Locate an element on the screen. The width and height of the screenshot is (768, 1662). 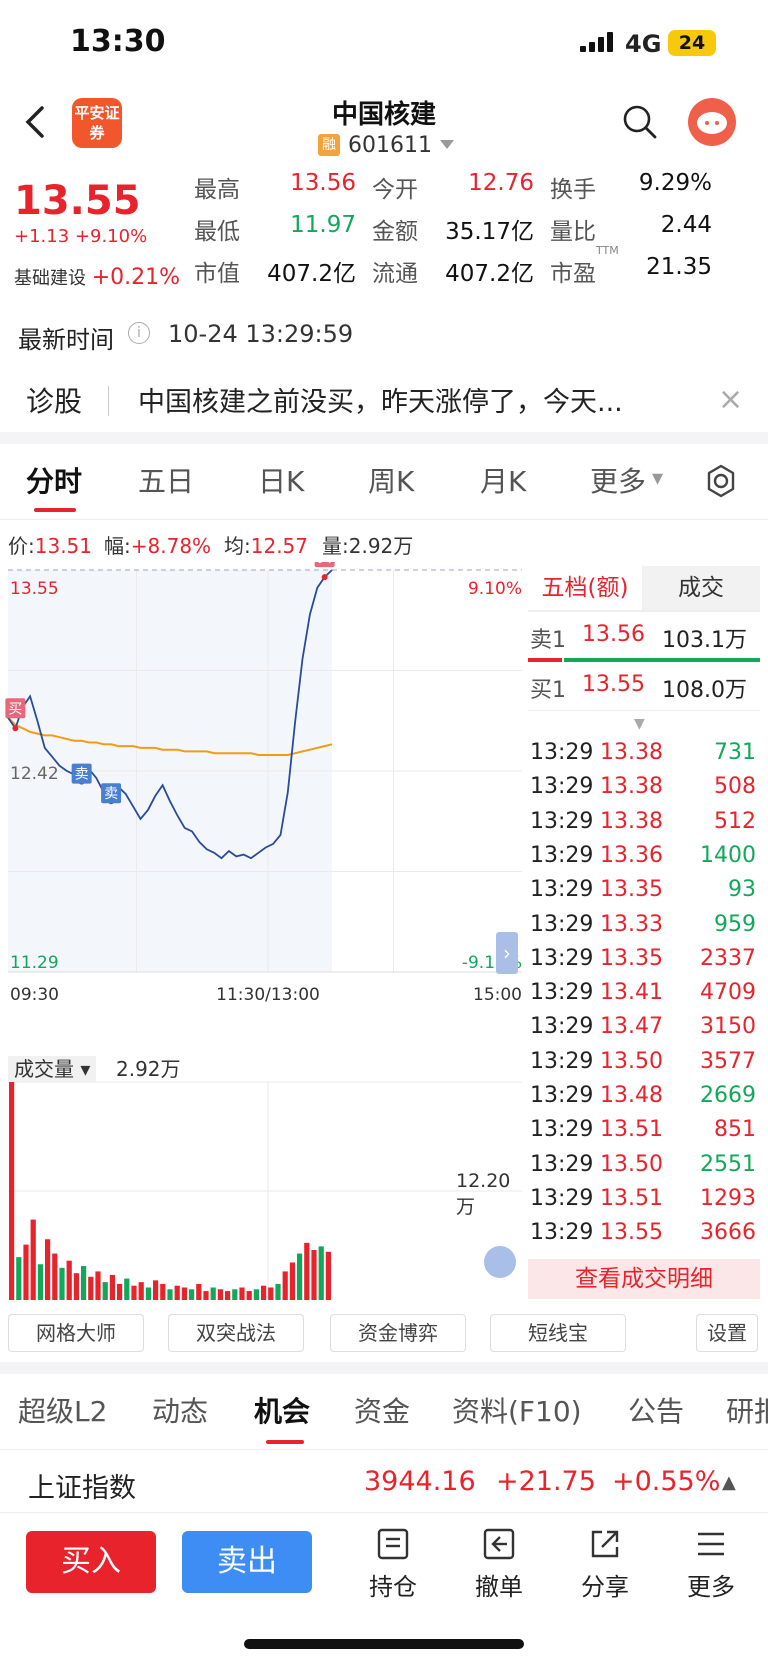
tick-volume: 508 is located at coordinates (735, 787).